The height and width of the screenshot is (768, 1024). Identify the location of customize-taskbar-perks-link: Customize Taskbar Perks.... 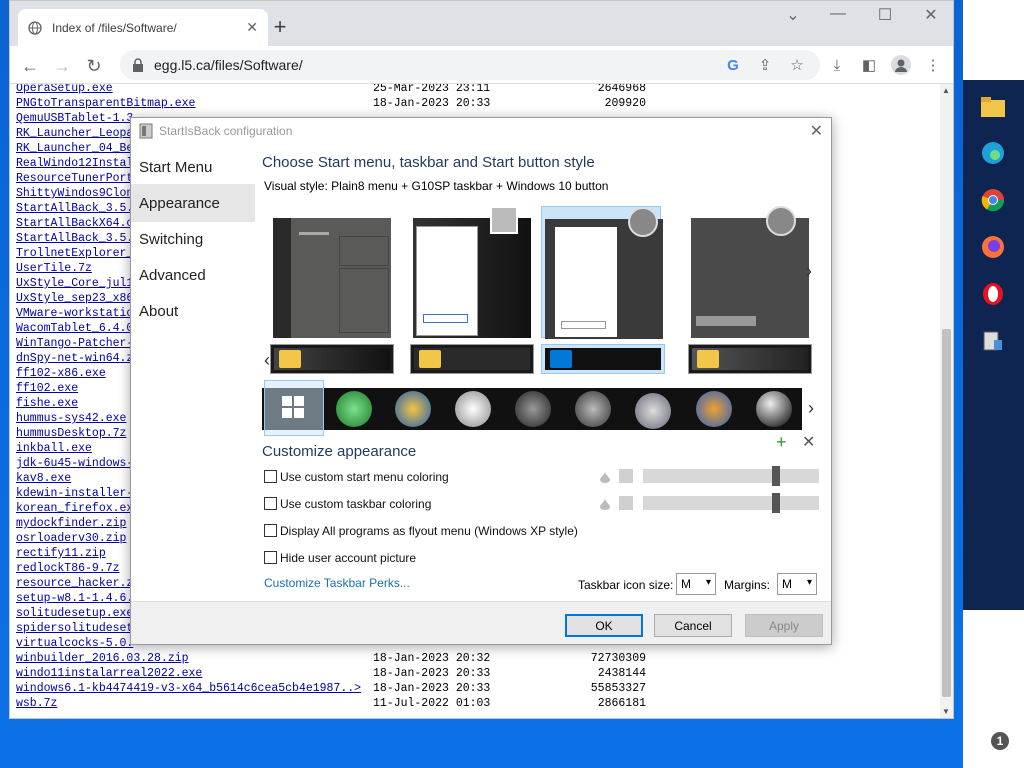
(337, 583).